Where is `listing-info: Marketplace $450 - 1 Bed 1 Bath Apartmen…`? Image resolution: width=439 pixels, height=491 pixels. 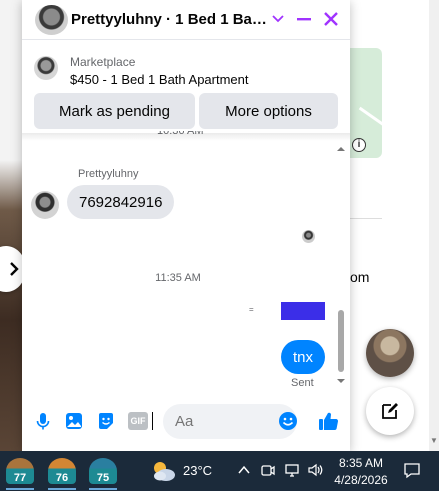 listing-info: Marketplace $450 - 1 Bed 1 Bath Apartmen… is located at coordinates (186, 66).